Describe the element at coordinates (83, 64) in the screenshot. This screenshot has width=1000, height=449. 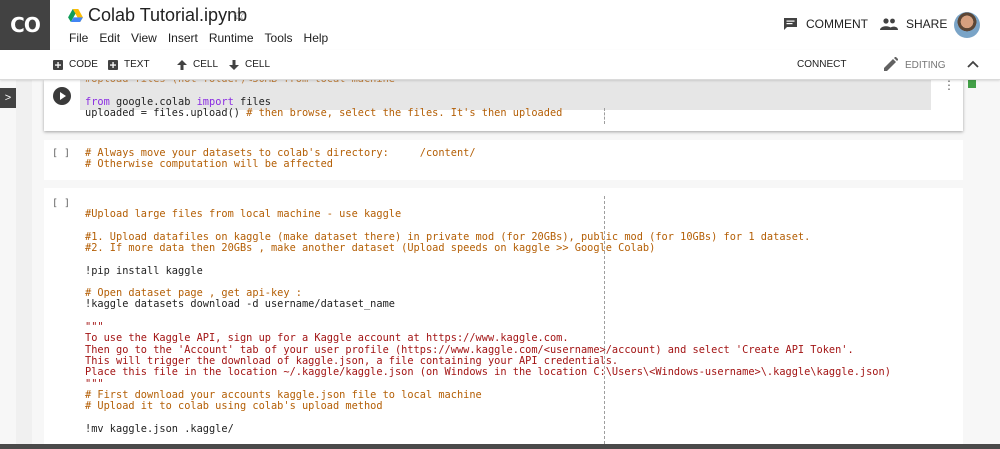
I see `code-label: CODE` at that location.